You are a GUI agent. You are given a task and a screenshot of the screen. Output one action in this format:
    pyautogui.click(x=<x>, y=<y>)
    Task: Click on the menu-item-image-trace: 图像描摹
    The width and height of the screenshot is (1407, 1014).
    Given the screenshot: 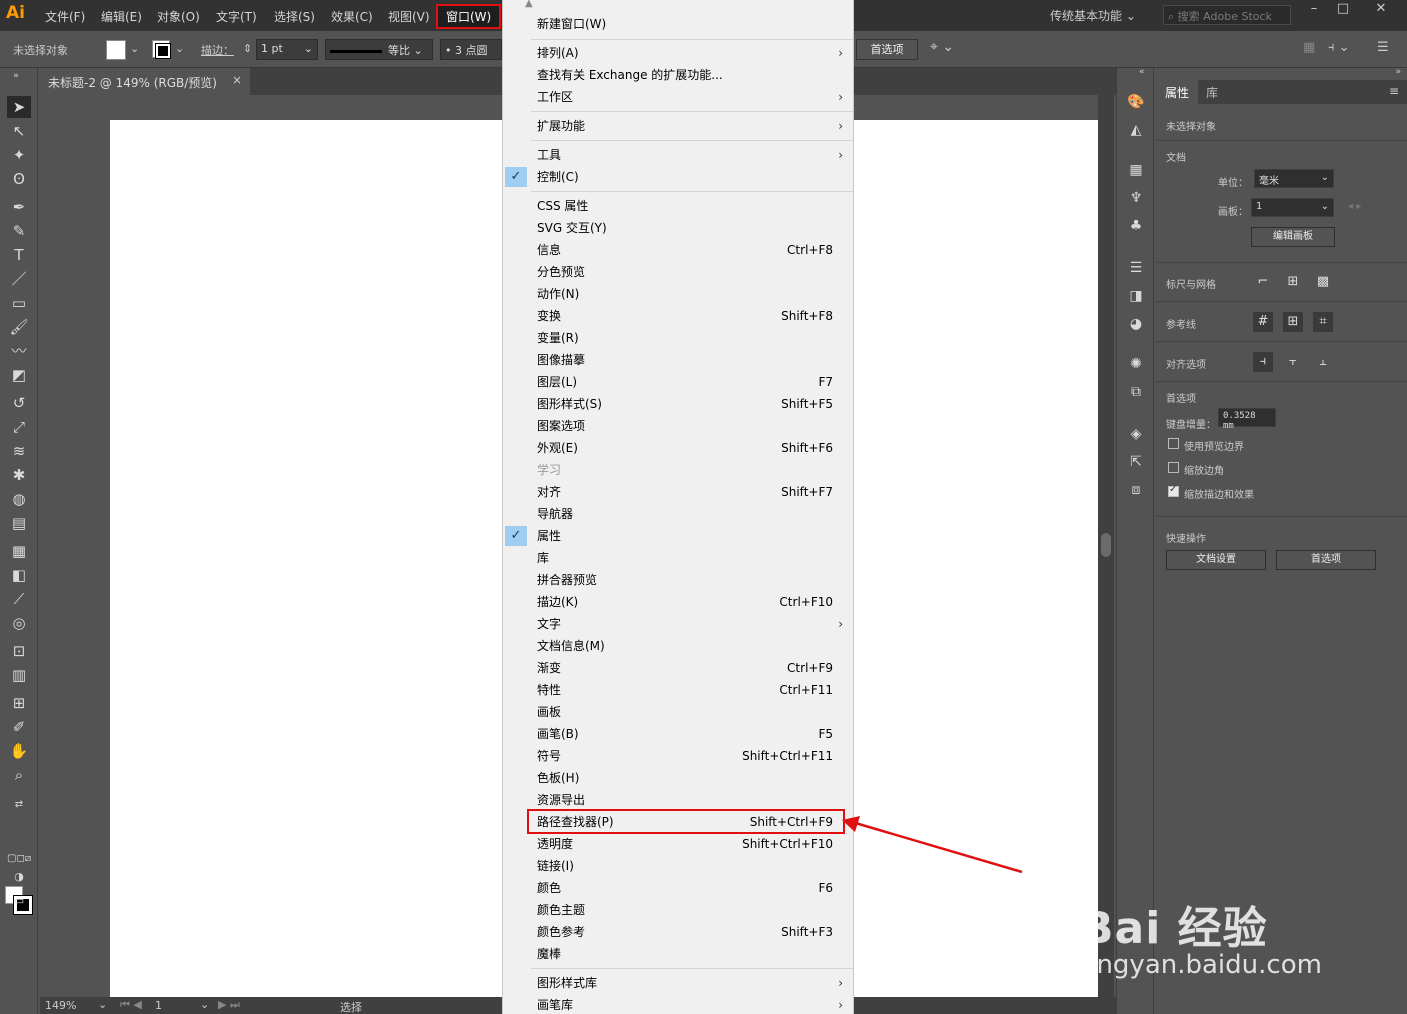 What is the action you would take?
    pyautogui.click(x=678, y=360)
    